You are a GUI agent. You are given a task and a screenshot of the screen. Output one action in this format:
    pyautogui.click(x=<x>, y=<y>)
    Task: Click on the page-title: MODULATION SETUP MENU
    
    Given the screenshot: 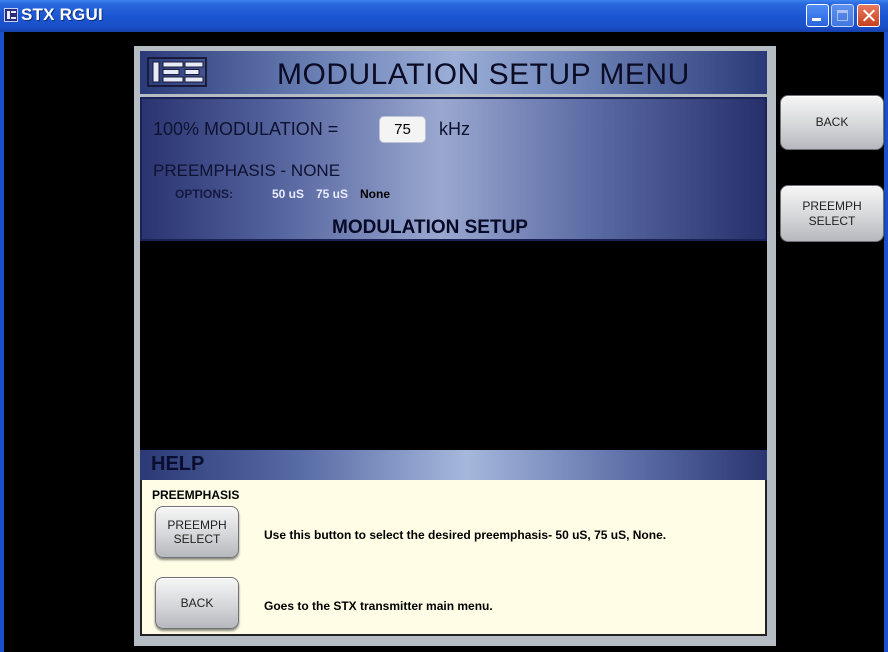 What is the action you would take?
    pyautogui.click(x=483, y=74)
    